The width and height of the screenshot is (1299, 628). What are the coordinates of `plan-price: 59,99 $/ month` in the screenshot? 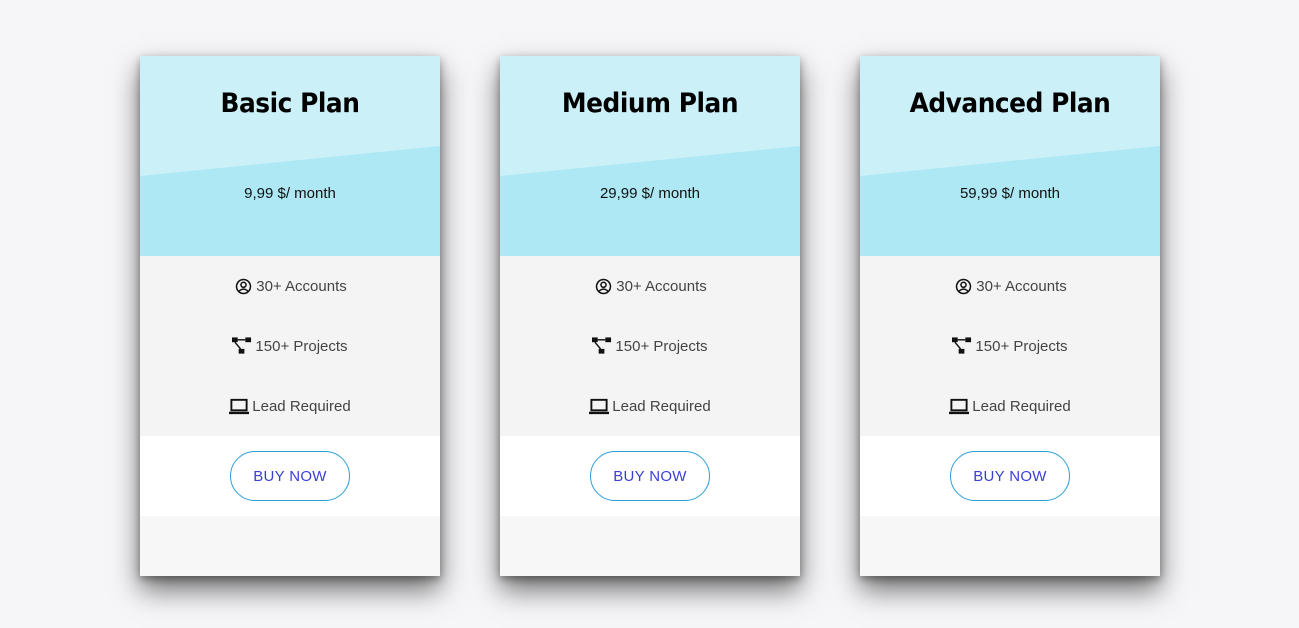 It's located at (1010, 193).